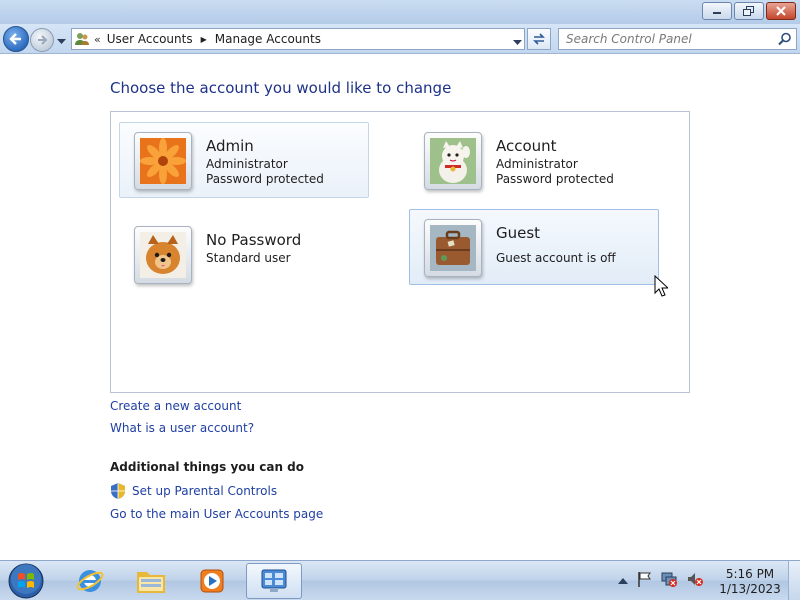  I want to click on taskbar-control-panel, so click(274, 581).